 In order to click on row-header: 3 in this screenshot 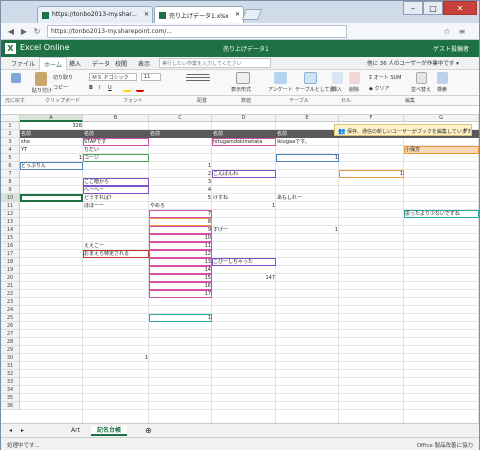, I will do `click(10, 142)`.